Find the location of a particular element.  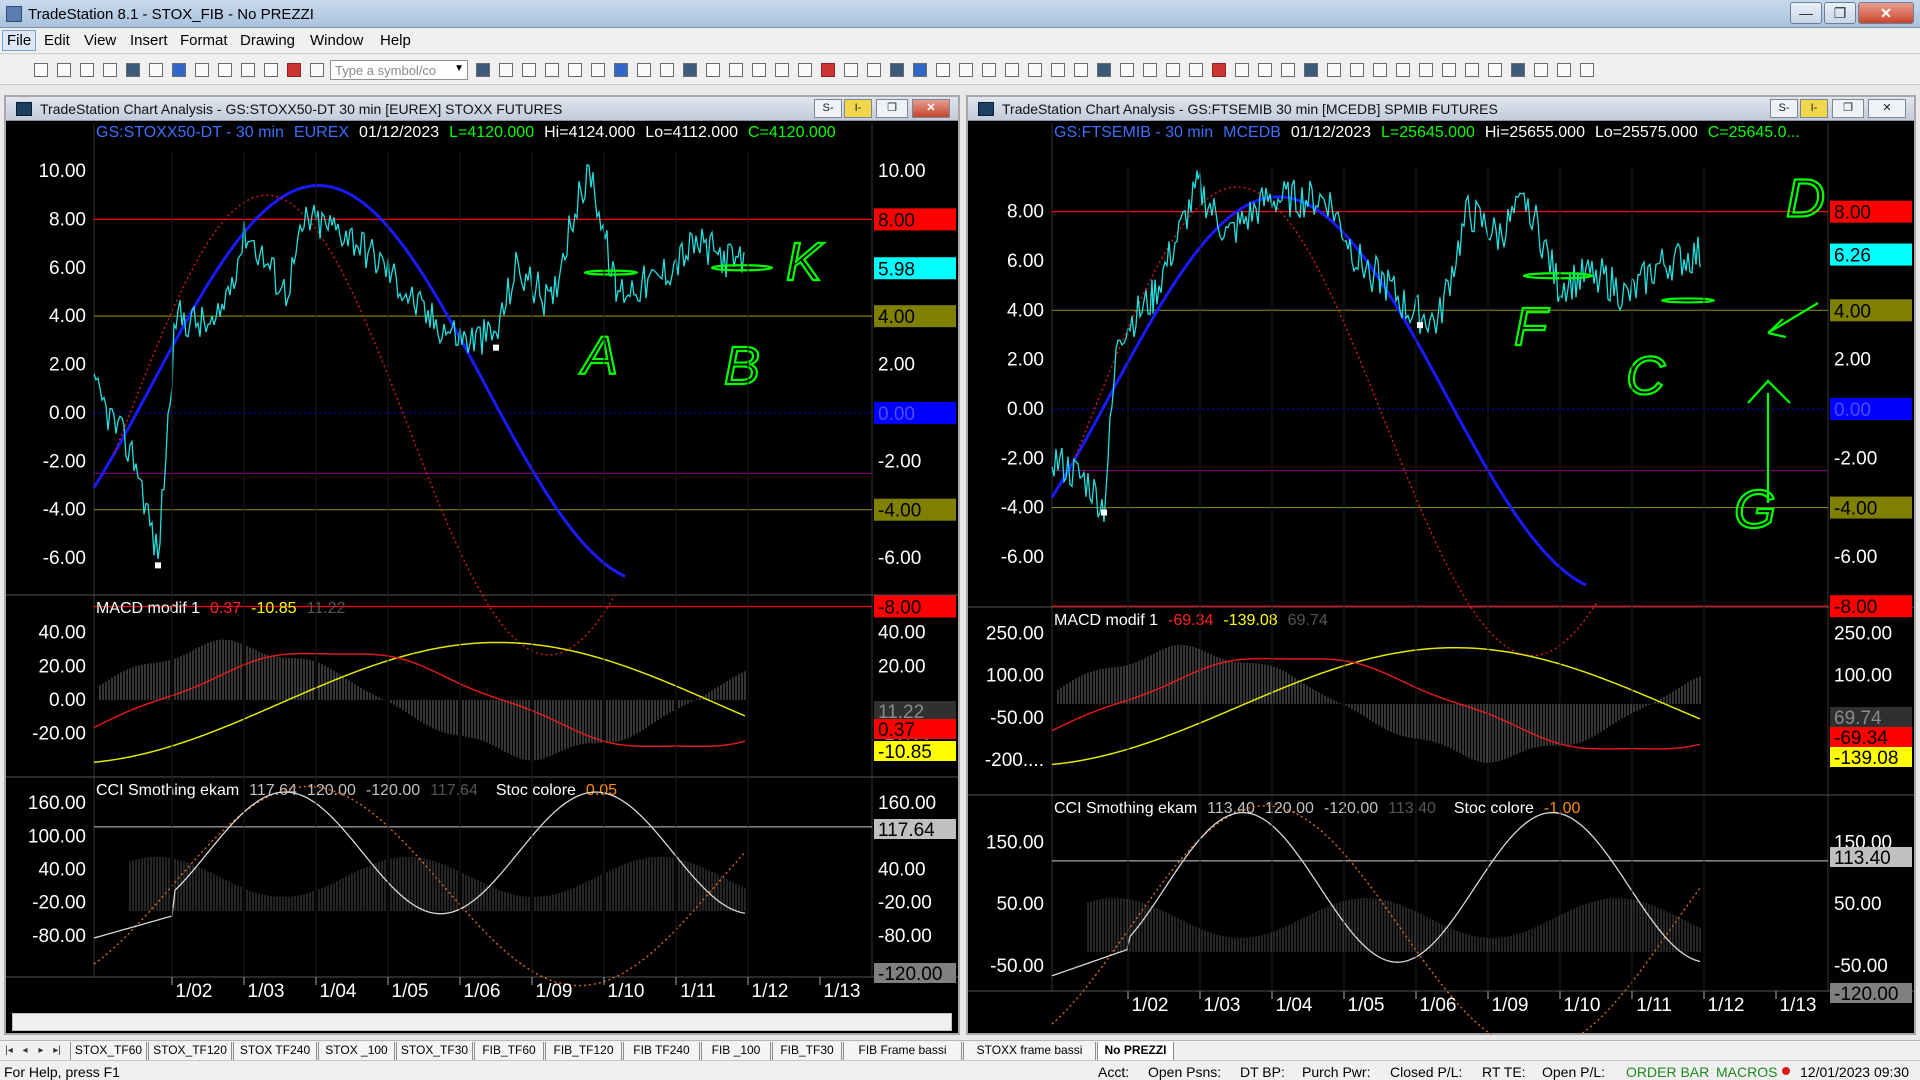

menu-help: Help is located at coordinates (395, 40).